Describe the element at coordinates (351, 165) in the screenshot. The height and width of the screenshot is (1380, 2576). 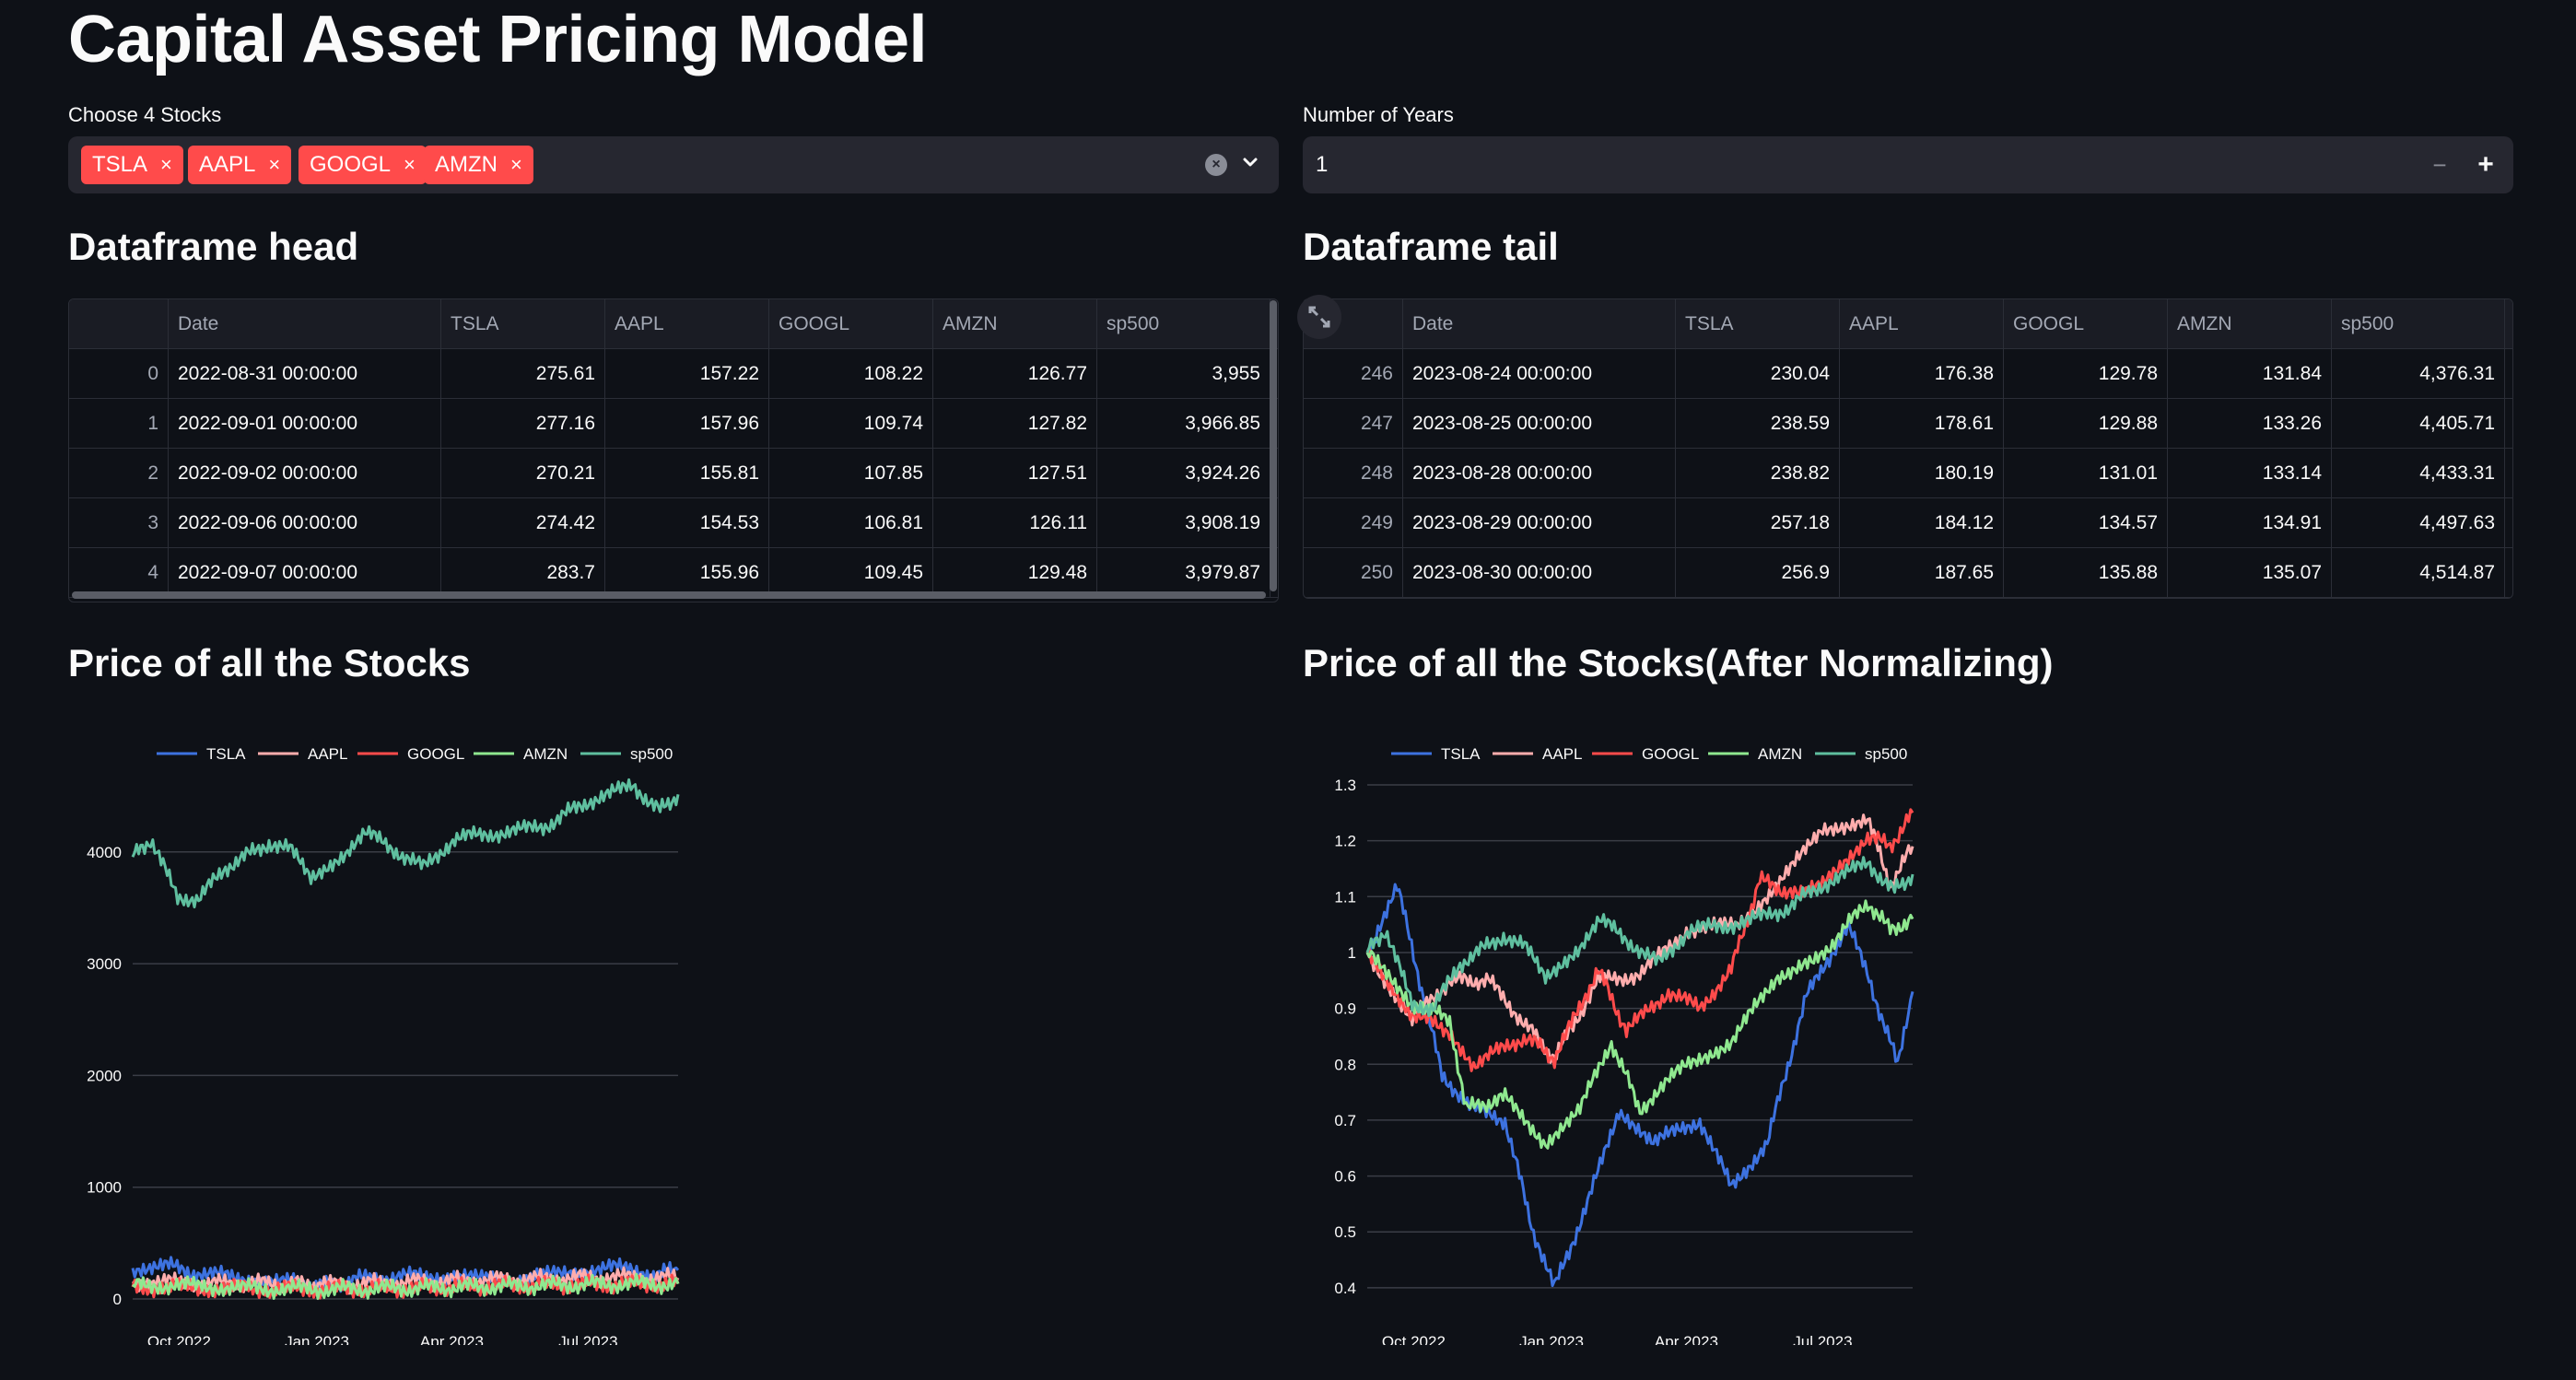
I see `chip-label: GOOGL` at that location.